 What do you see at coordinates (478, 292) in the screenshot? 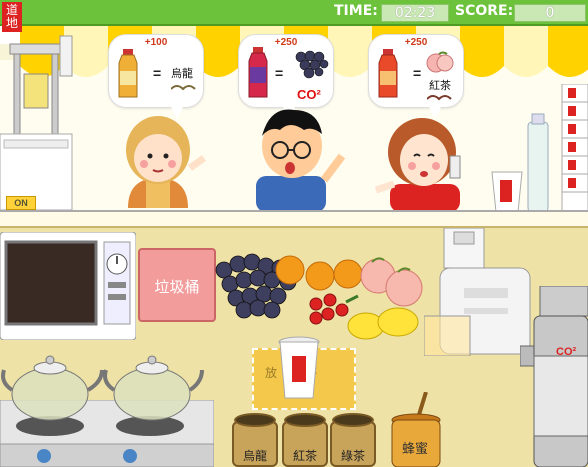
I see `juicer-machine` at bounding box center [478, 292].